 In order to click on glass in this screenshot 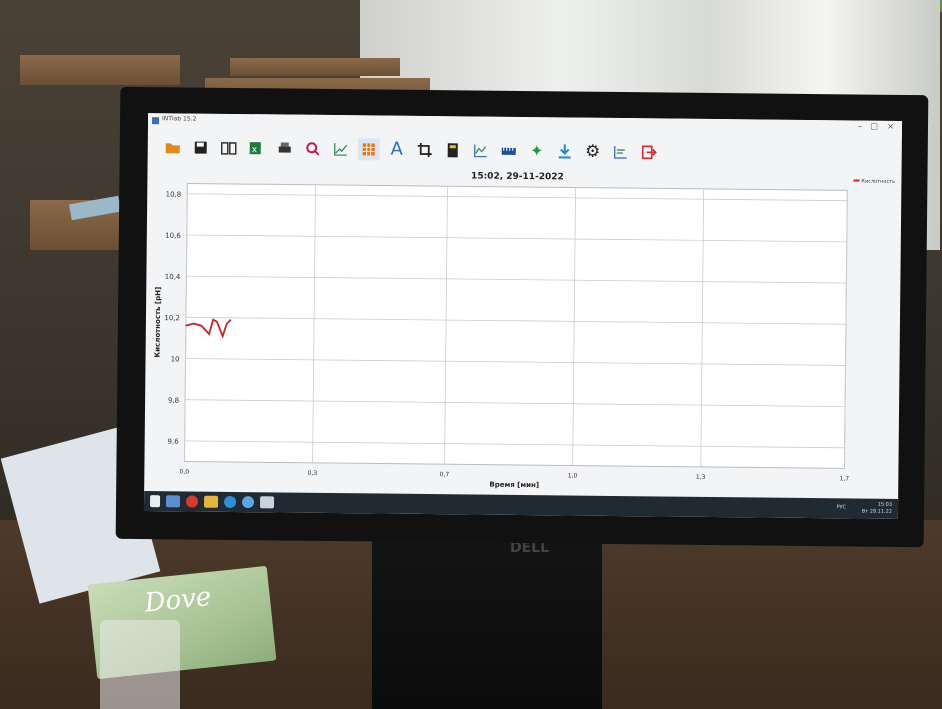, I will do `click(140, 664)`.